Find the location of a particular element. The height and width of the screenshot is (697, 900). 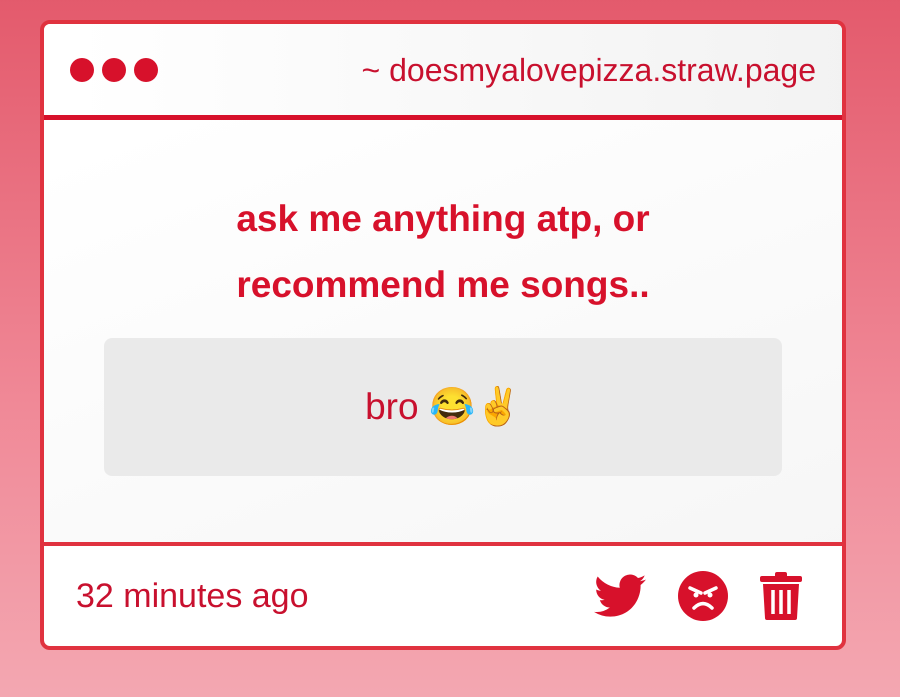

trash-icon is located at coordinates (781, 596).